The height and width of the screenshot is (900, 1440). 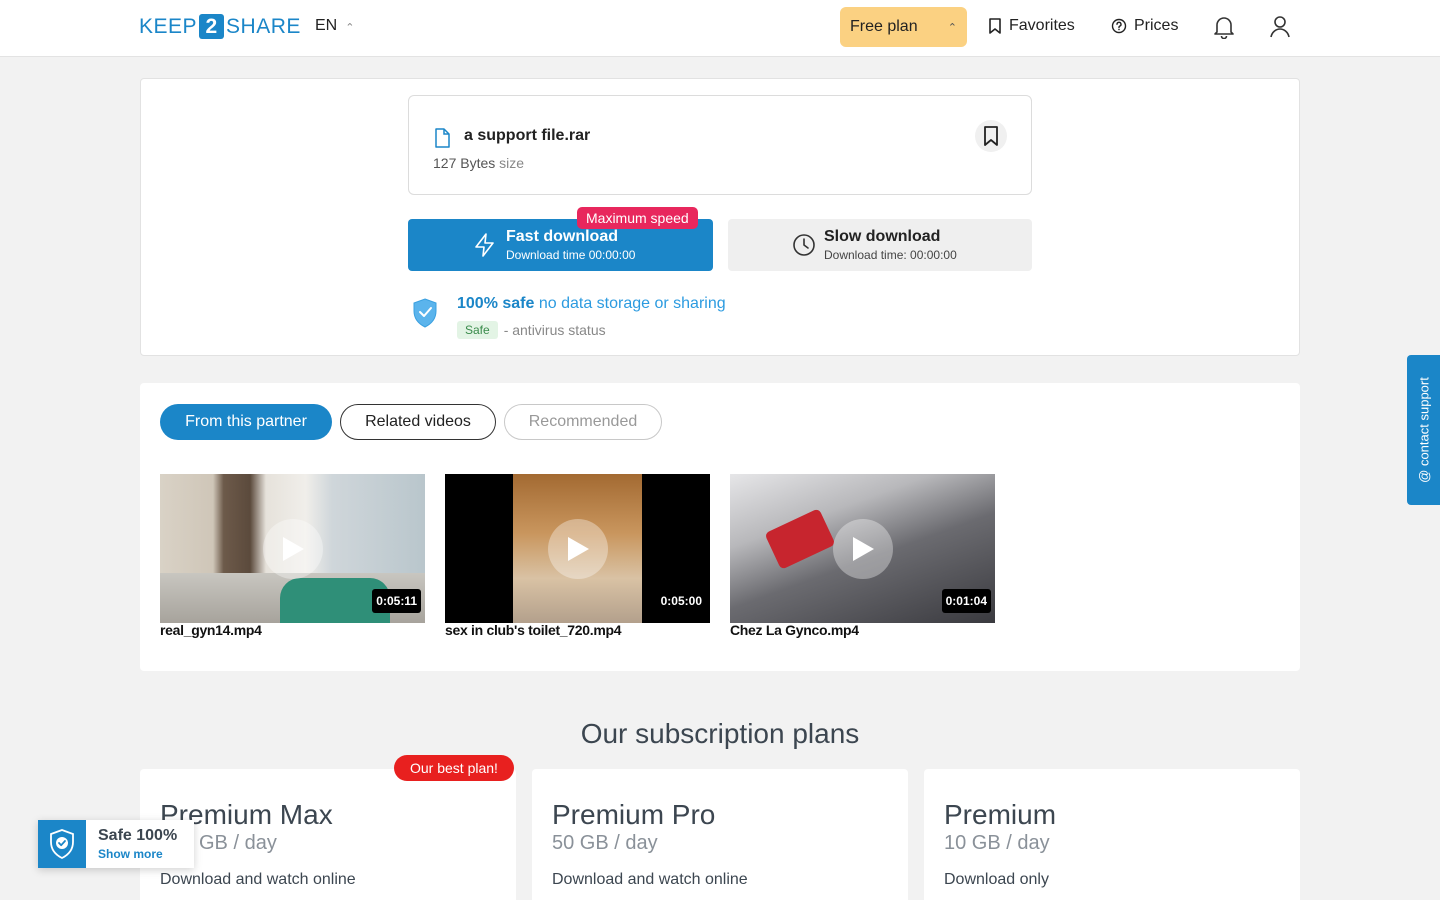 I want to click on antivirus-status: Safe - antivirus status, so click(x=531, y=330).